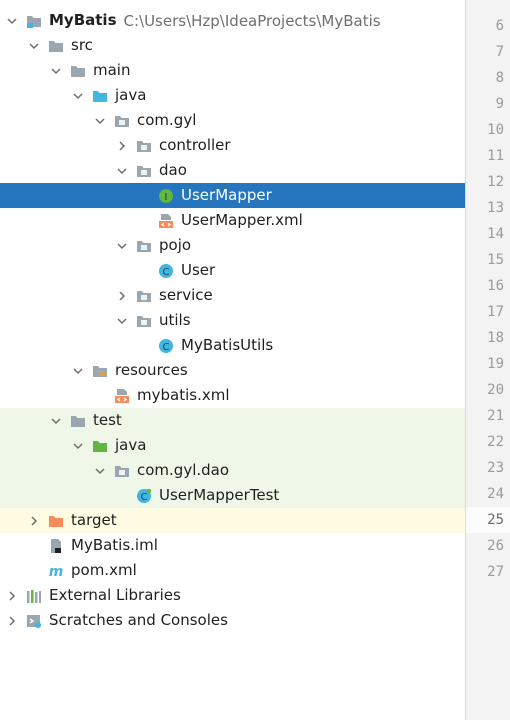  I want to click on folder-icon, so click(78, 71).